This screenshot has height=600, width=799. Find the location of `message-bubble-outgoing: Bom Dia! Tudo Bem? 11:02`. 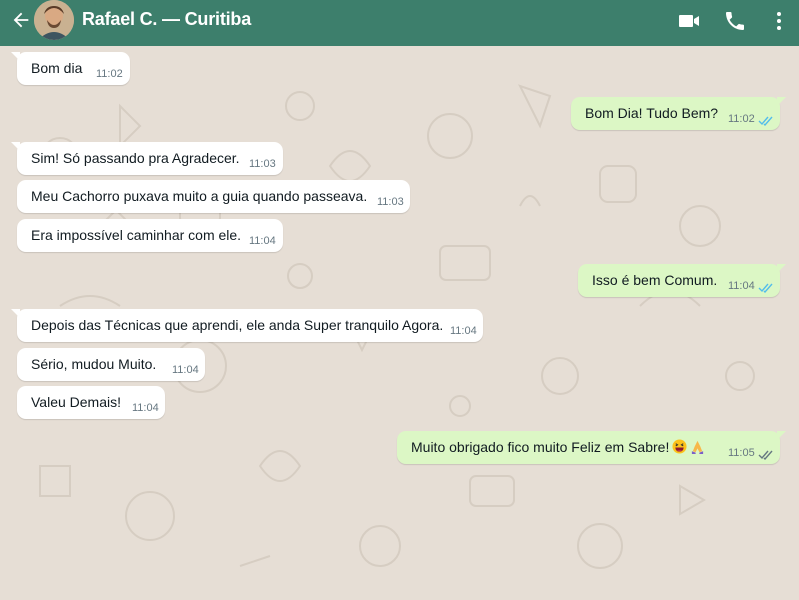

message-bubble-outgoing: Bom Dia! Tudo Bem? 11:02 is located at coordinates (678, 113).